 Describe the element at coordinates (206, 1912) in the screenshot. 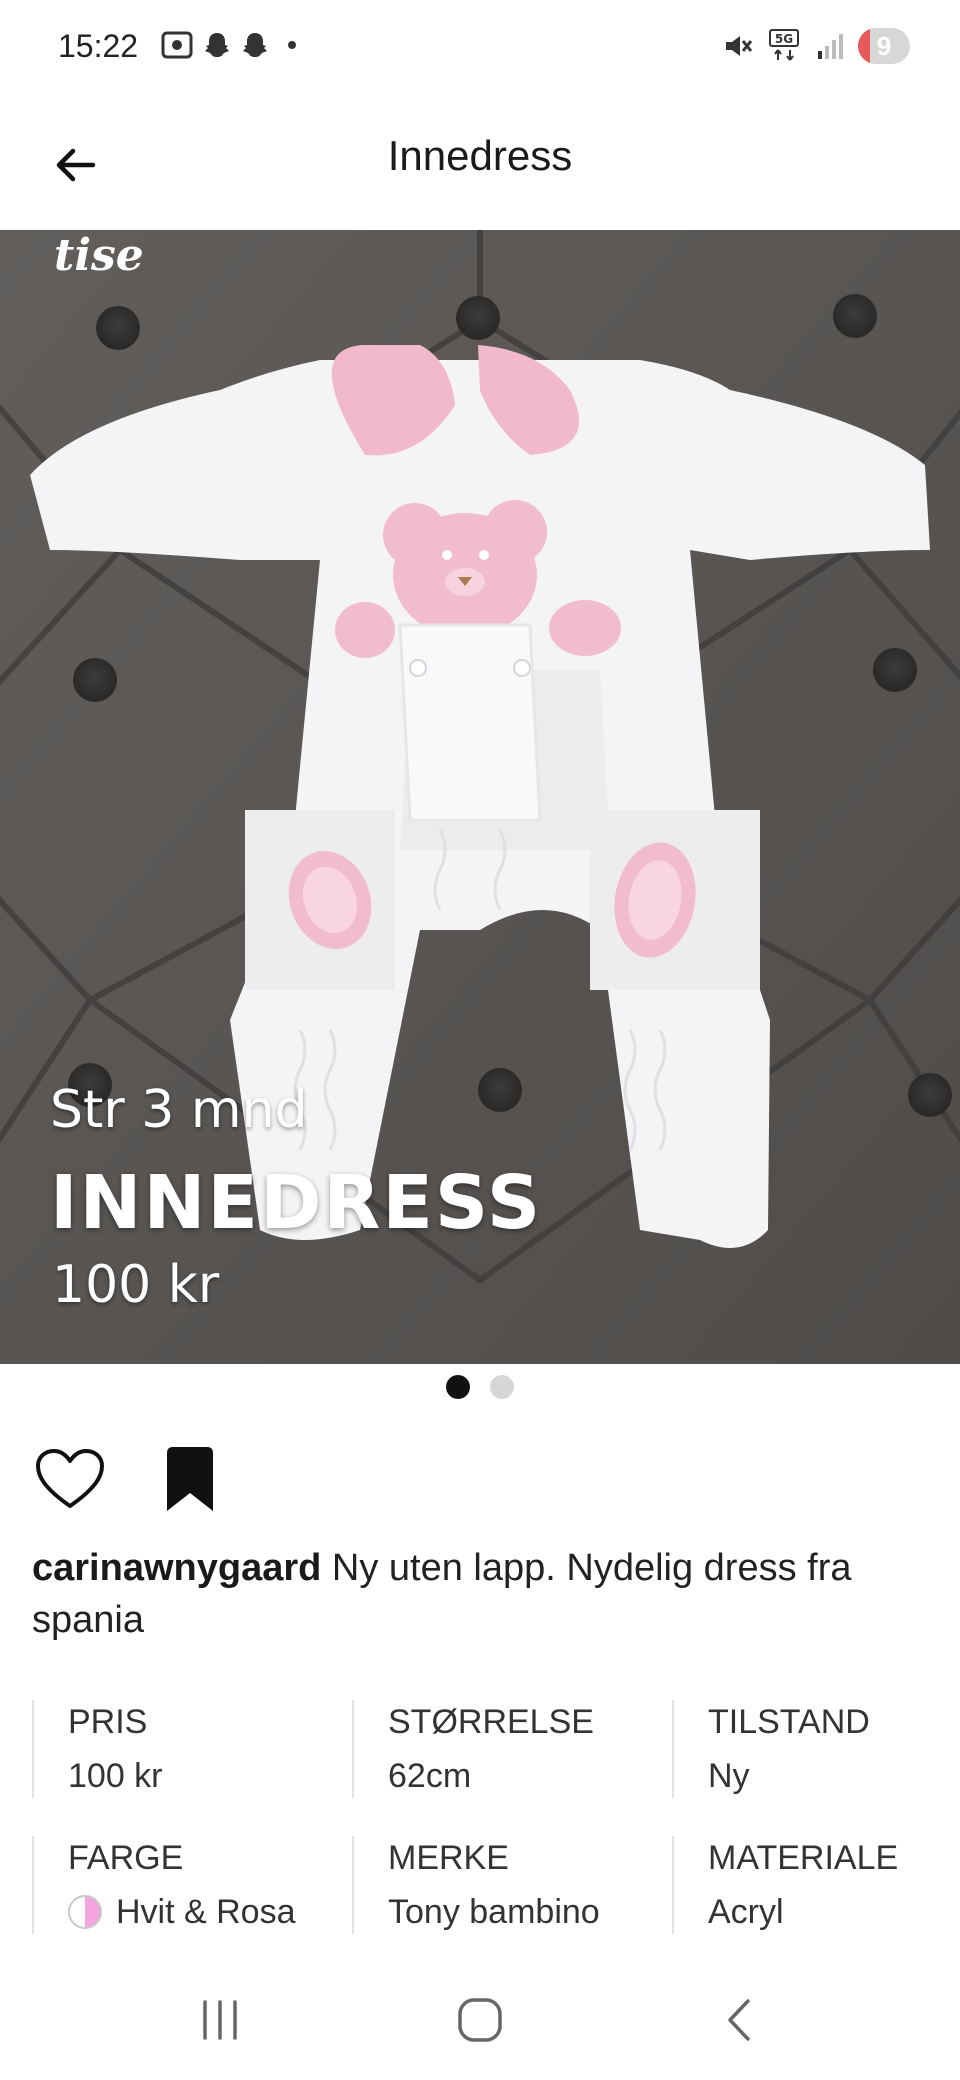

I see `attribute-value: Hvit & Rosa` at that location.